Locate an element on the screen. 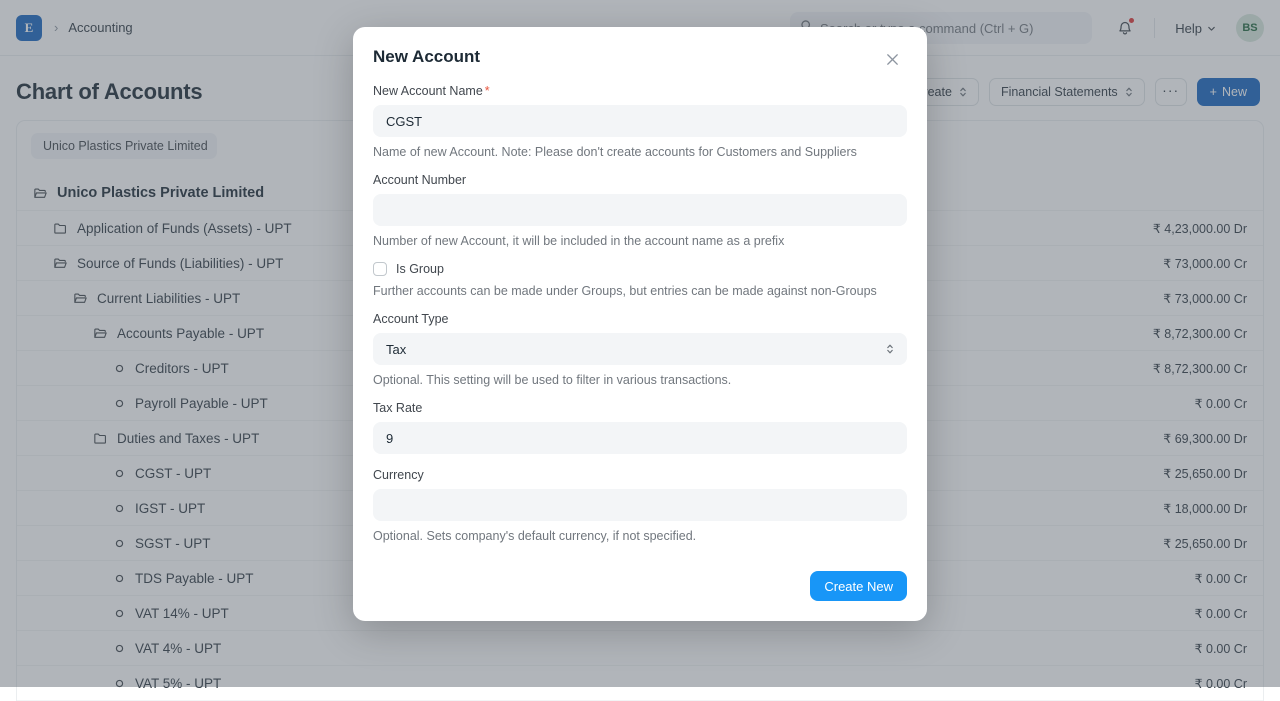 This screenshot has height=701, width=1280. close-icon is located at coordinates (892, 59).